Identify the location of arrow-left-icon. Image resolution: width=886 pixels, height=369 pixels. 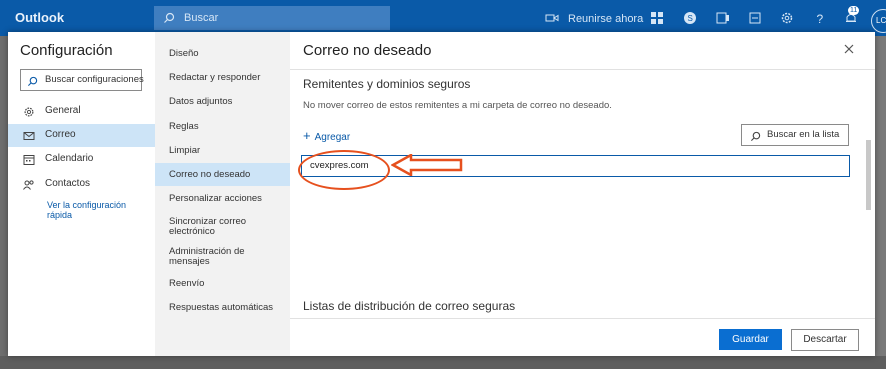
(426, 166).